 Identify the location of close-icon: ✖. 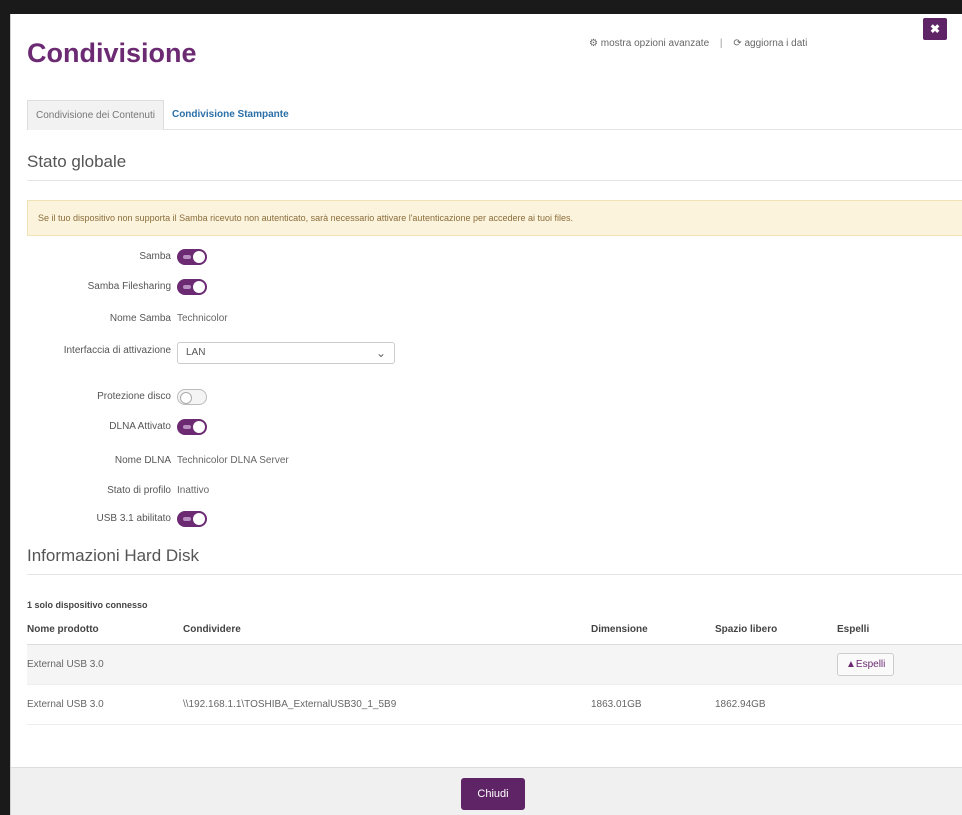
(935, 29).